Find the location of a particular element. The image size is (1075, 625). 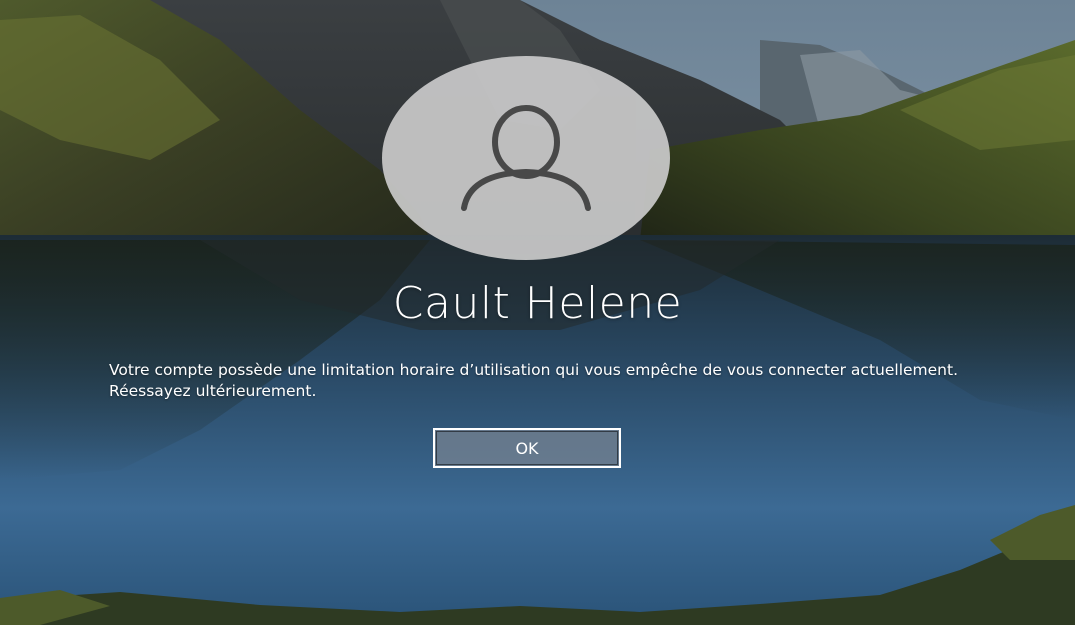

user-icon is located at coordinates (526, 158).